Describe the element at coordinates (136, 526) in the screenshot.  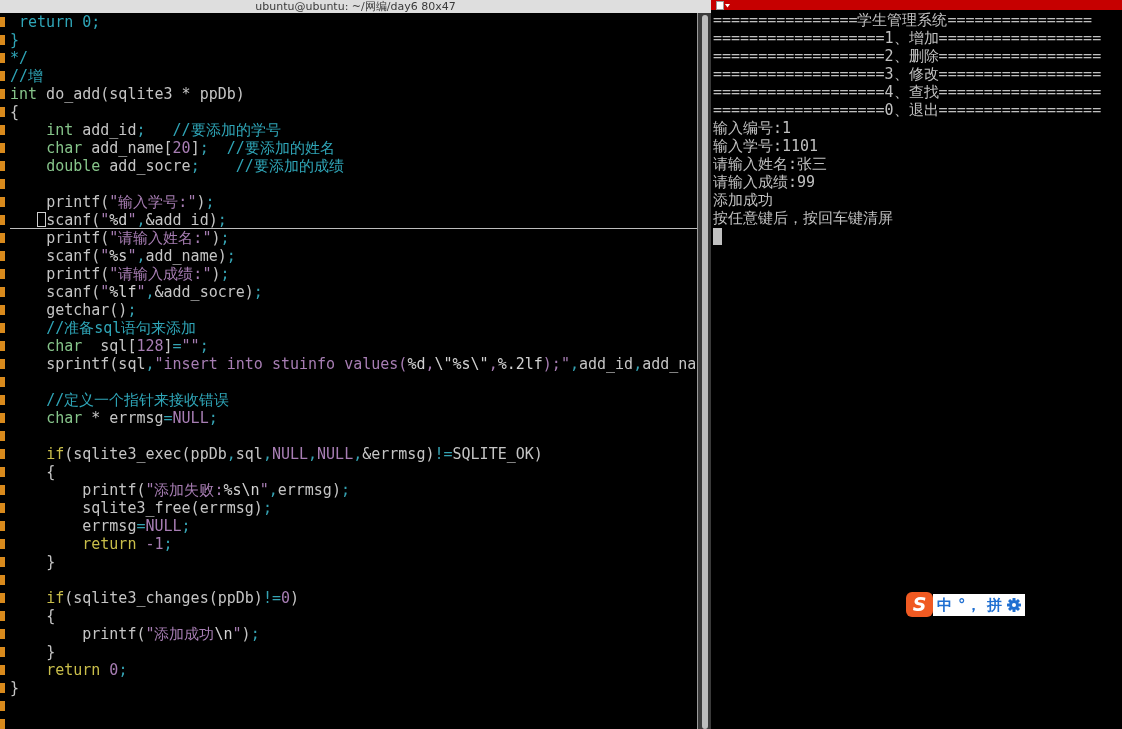
I see `code-line: errmsg=NULL;` at that location.